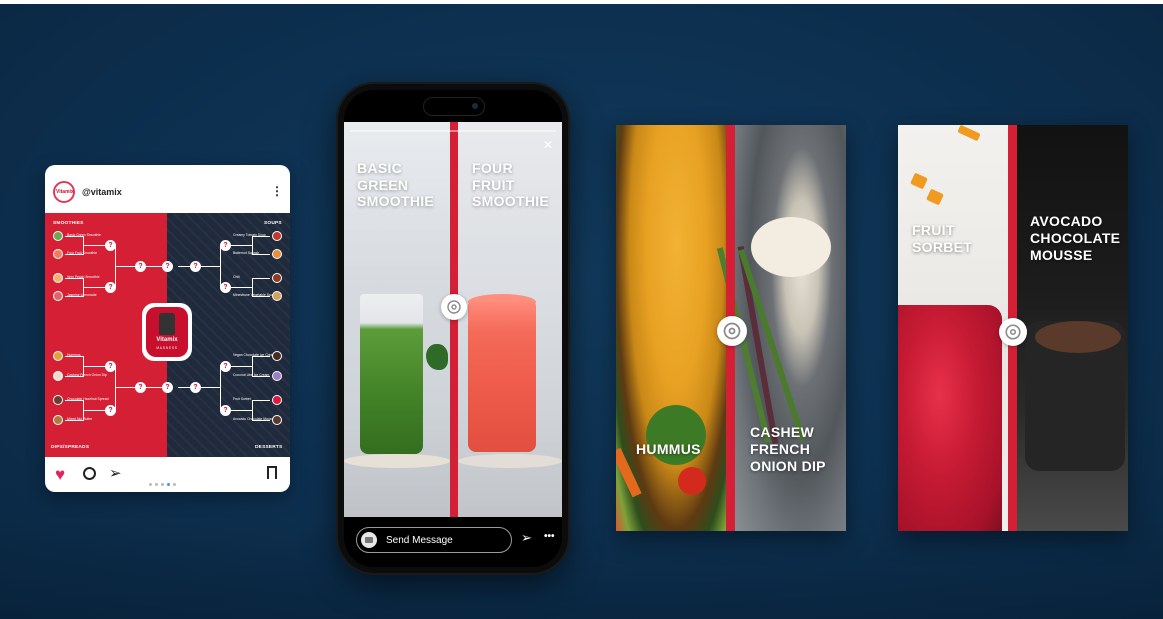 The height and width of the screenshot is (619, 1163). What do you see at coordinates (454, 106) in the screenshot?
I see `dynamic-island` at bounding box center [454, 106].